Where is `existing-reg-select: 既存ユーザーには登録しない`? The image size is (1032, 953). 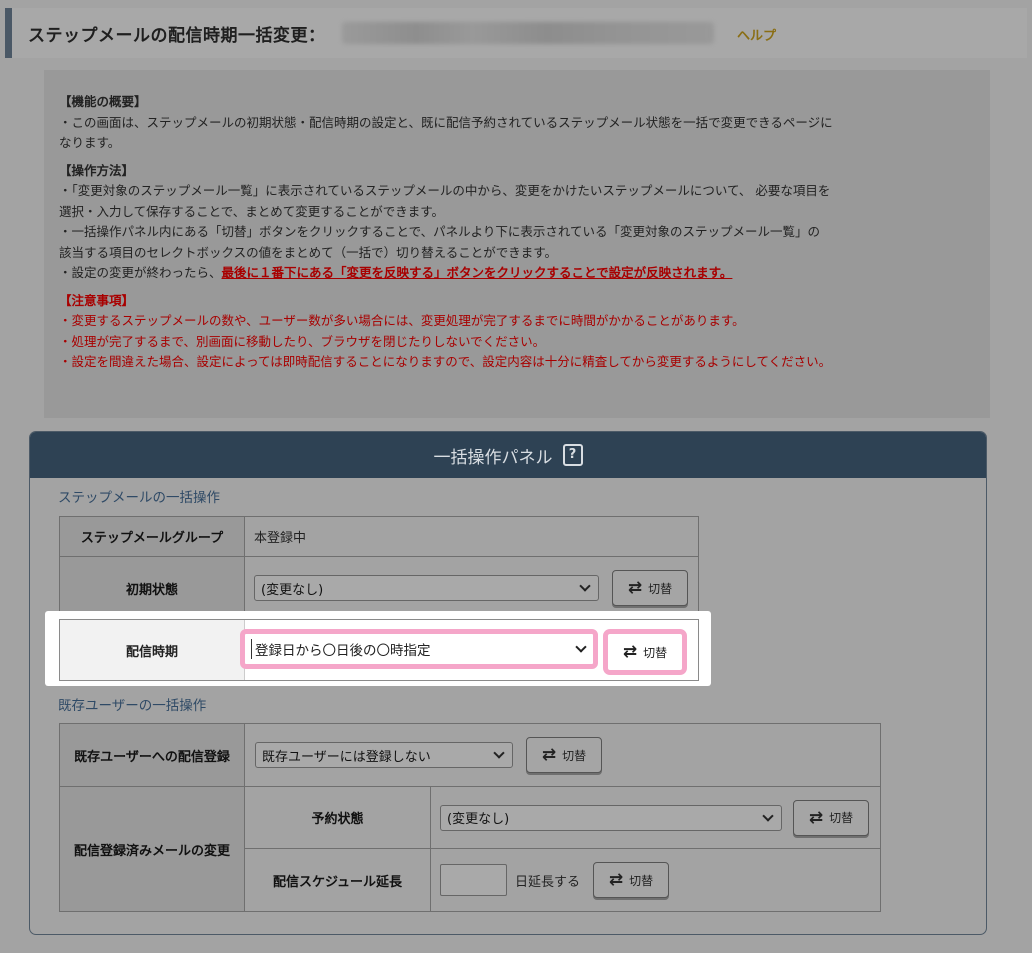
existing-reg-select: 既存ユーザーには登録しない is located at coordinates (384, 755).